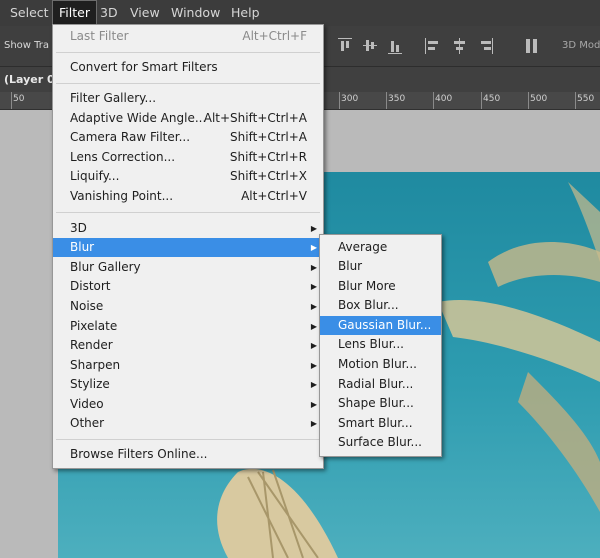  Describe the element at coordinates (432, 46) in the screenshot. I see `align-left-icon` at that location.